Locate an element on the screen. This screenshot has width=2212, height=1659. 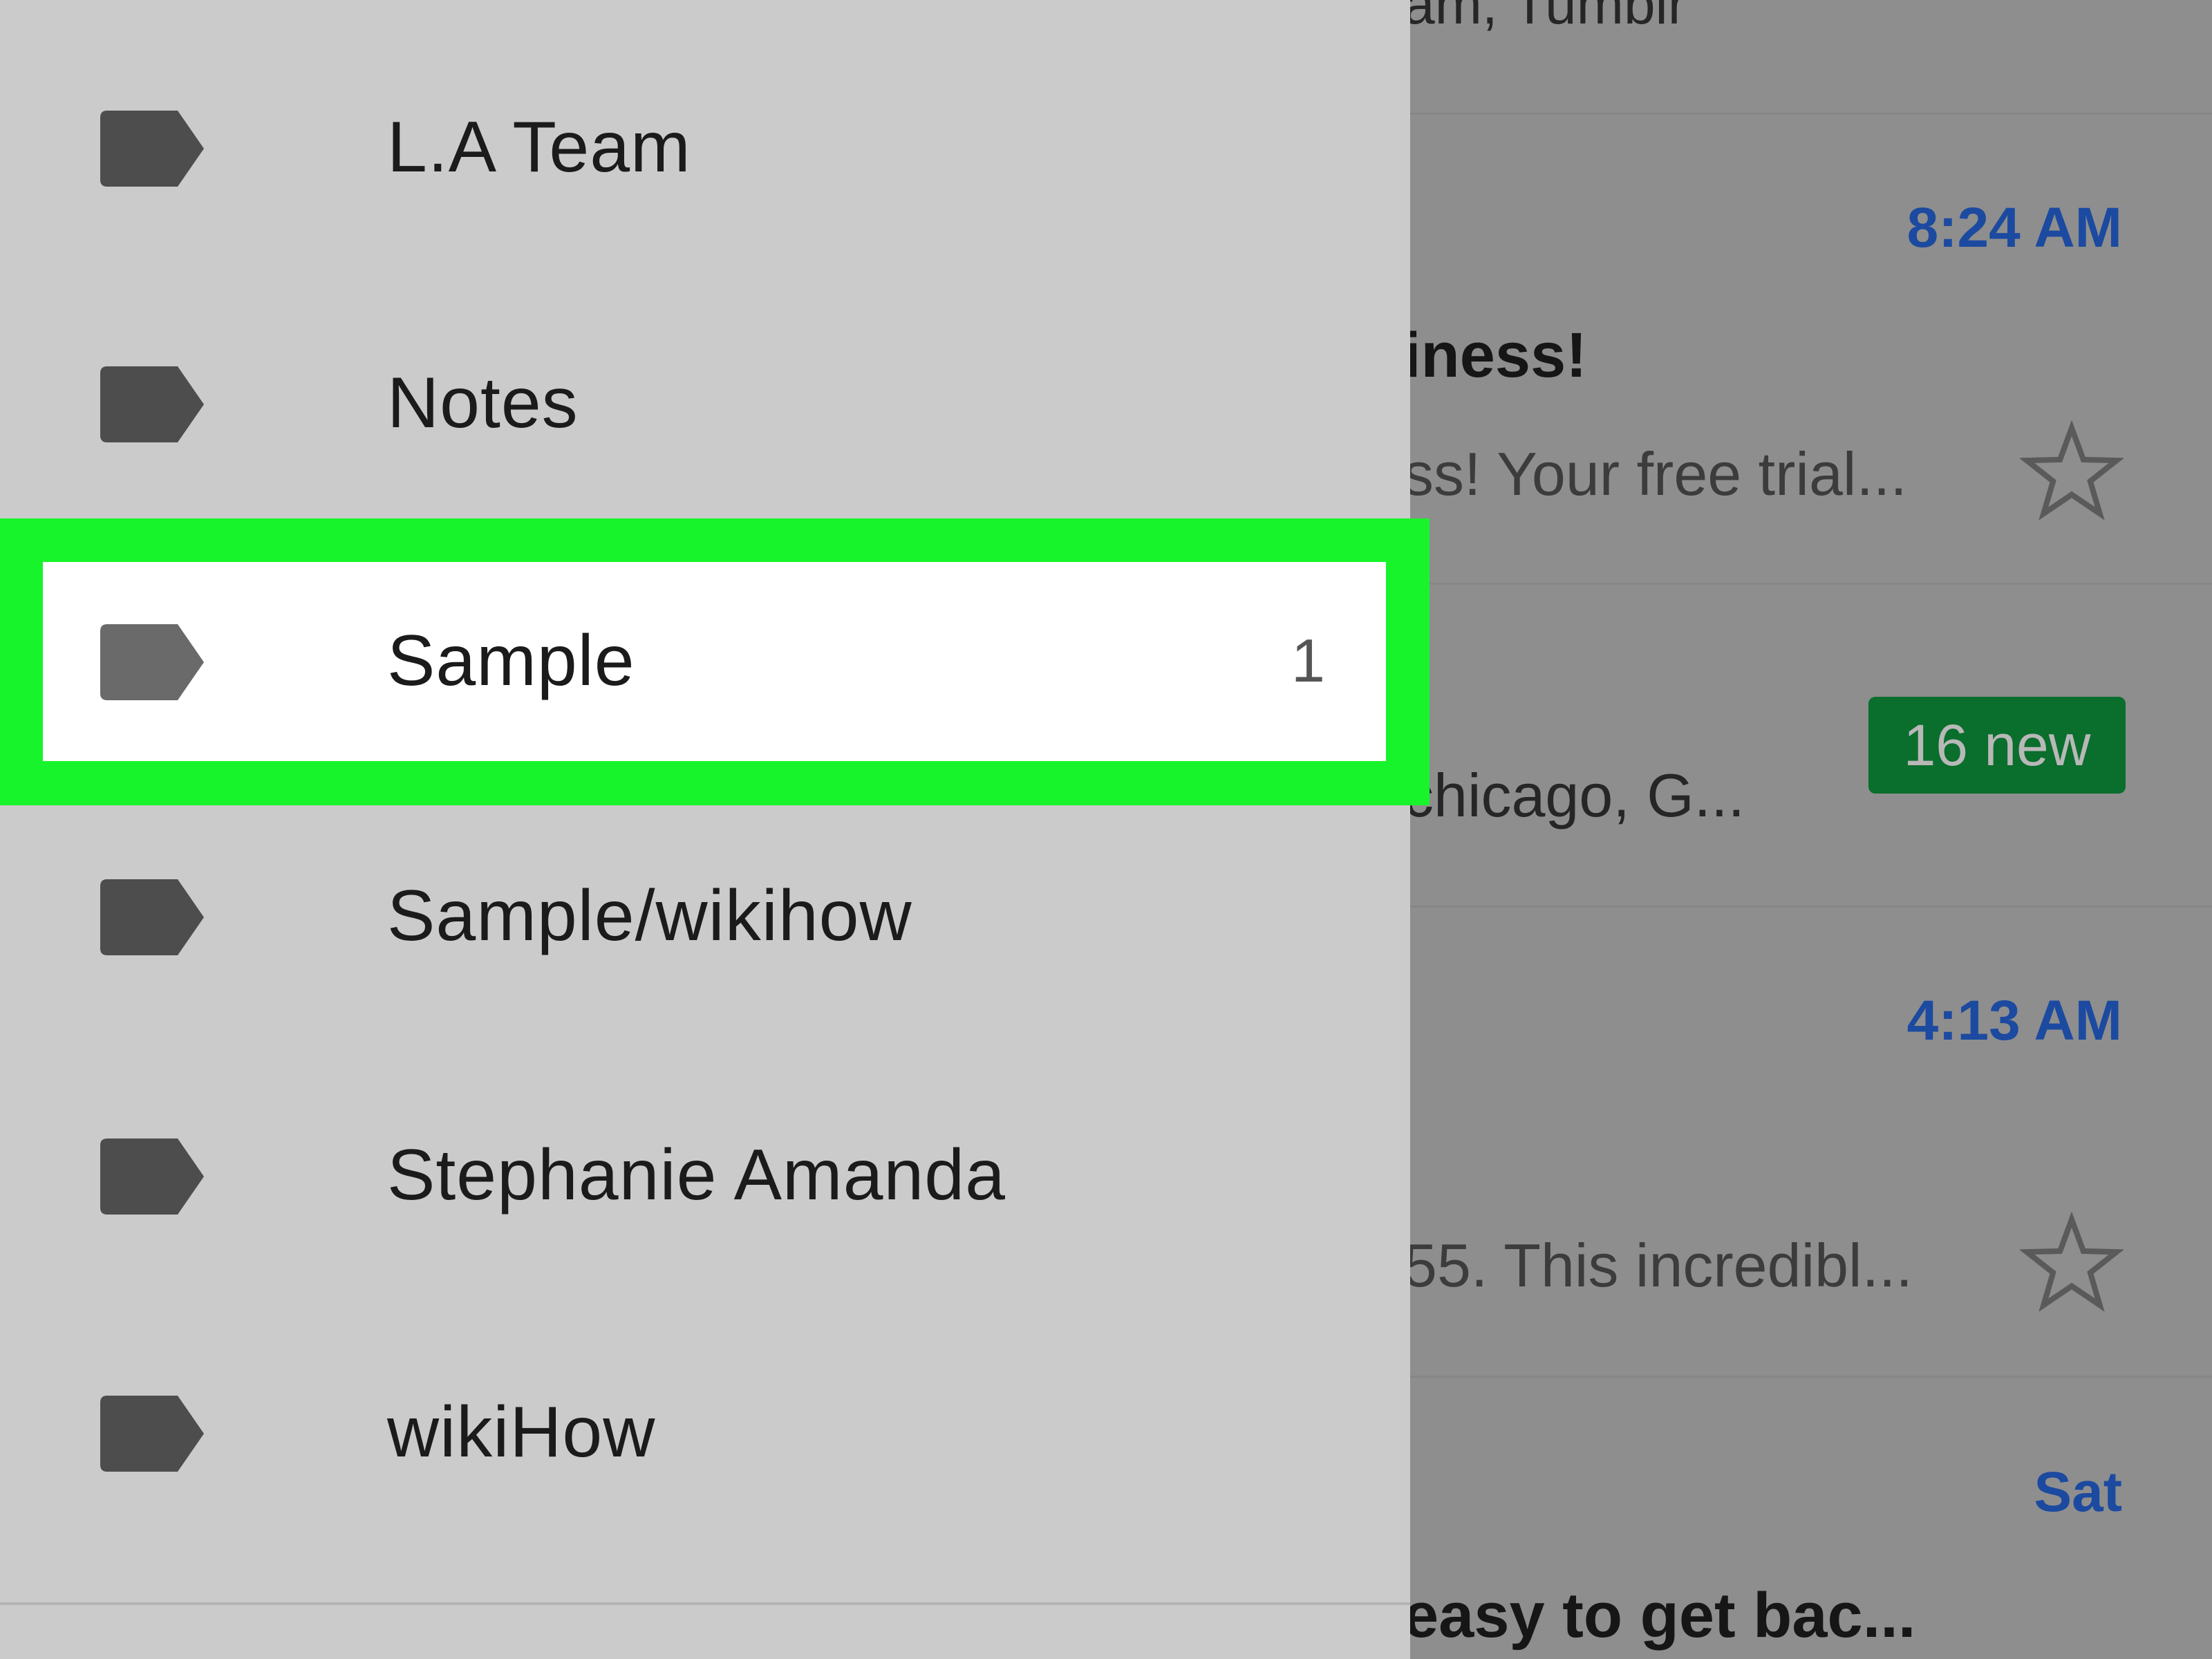
email-time: Sat is located at coordinates (2078, 1493).